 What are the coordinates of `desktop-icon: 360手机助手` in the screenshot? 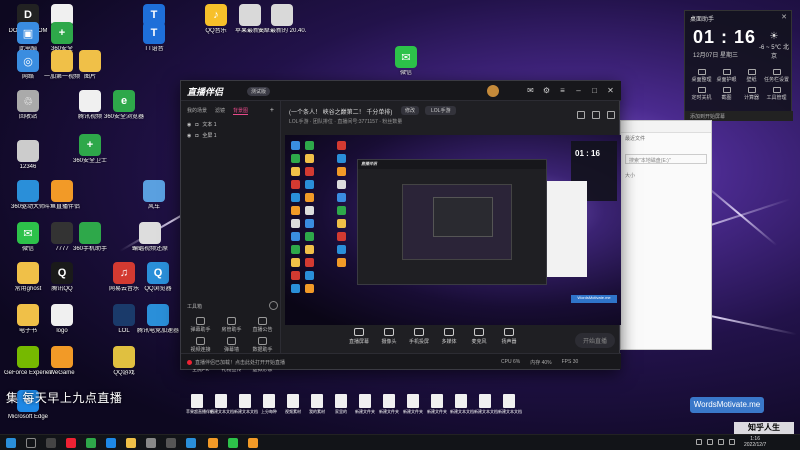 It's located at (90, 237).